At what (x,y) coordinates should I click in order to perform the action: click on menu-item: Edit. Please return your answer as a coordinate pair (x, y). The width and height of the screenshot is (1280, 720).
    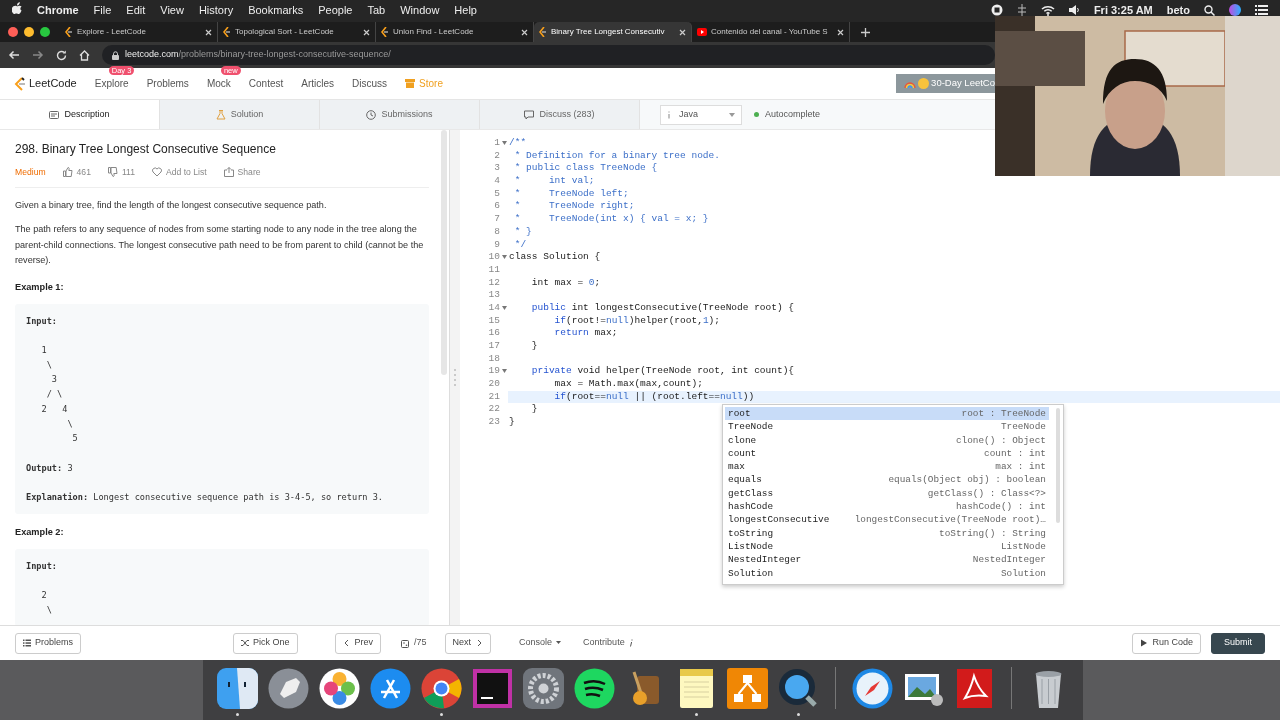
    Looking at the image, I should click on (136, 10).